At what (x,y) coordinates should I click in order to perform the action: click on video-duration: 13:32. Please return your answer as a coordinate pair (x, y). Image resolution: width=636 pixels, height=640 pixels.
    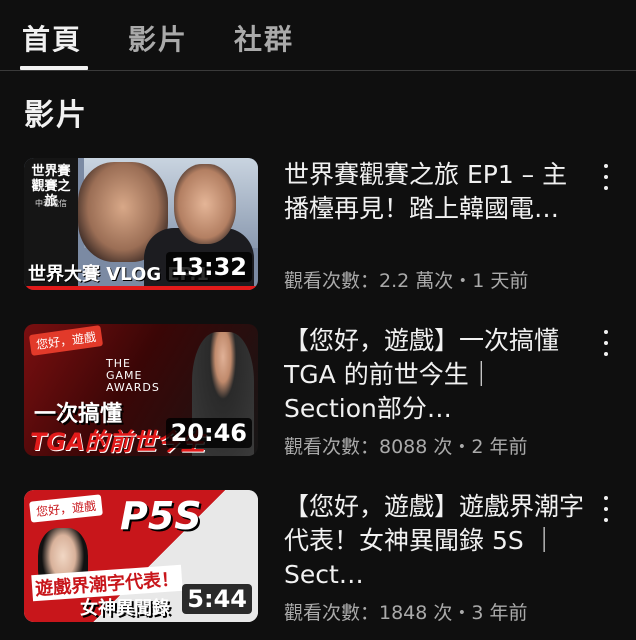
    Looking at the image, I should click on (208, 267).